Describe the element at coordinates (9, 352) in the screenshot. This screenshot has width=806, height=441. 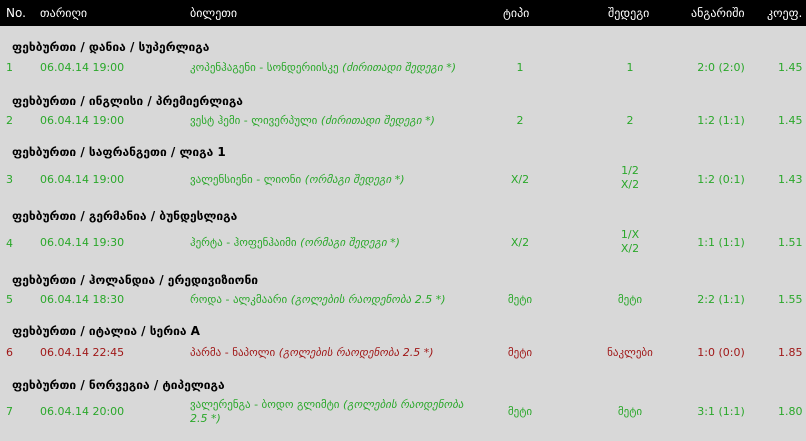
I see `row-number: 6` at that location.